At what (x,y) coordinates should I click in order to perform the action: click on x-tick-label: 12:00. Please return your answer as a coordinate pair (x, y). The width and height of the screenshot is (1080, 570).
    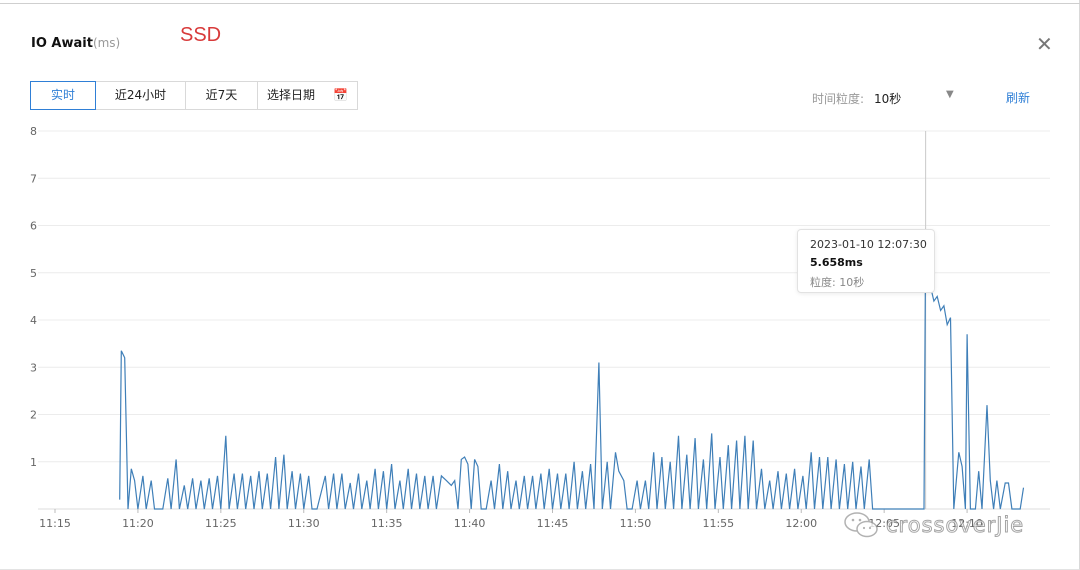
    Looking at the image, I should click on (801, 523).